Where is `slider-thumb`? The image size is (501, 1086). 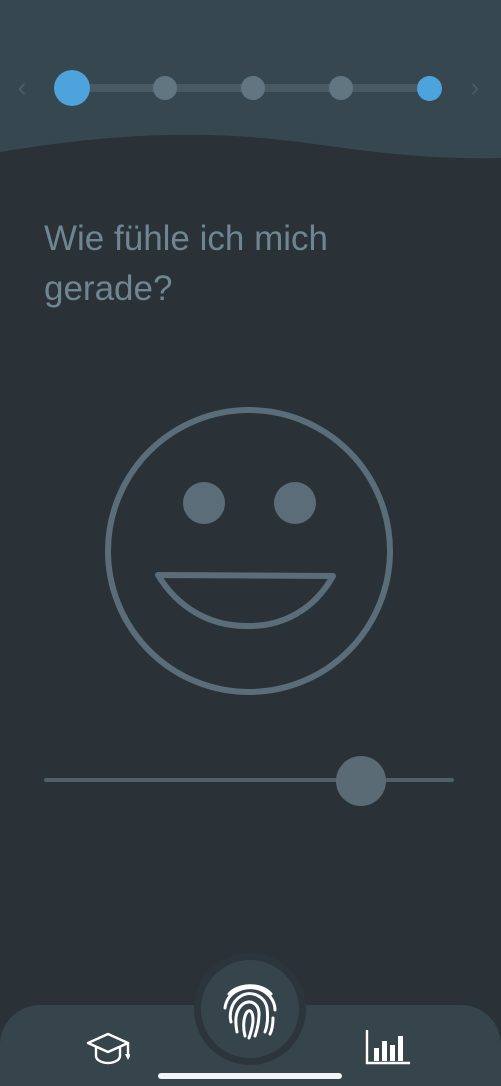
slider-thumb is located at coordinates (360, 781).